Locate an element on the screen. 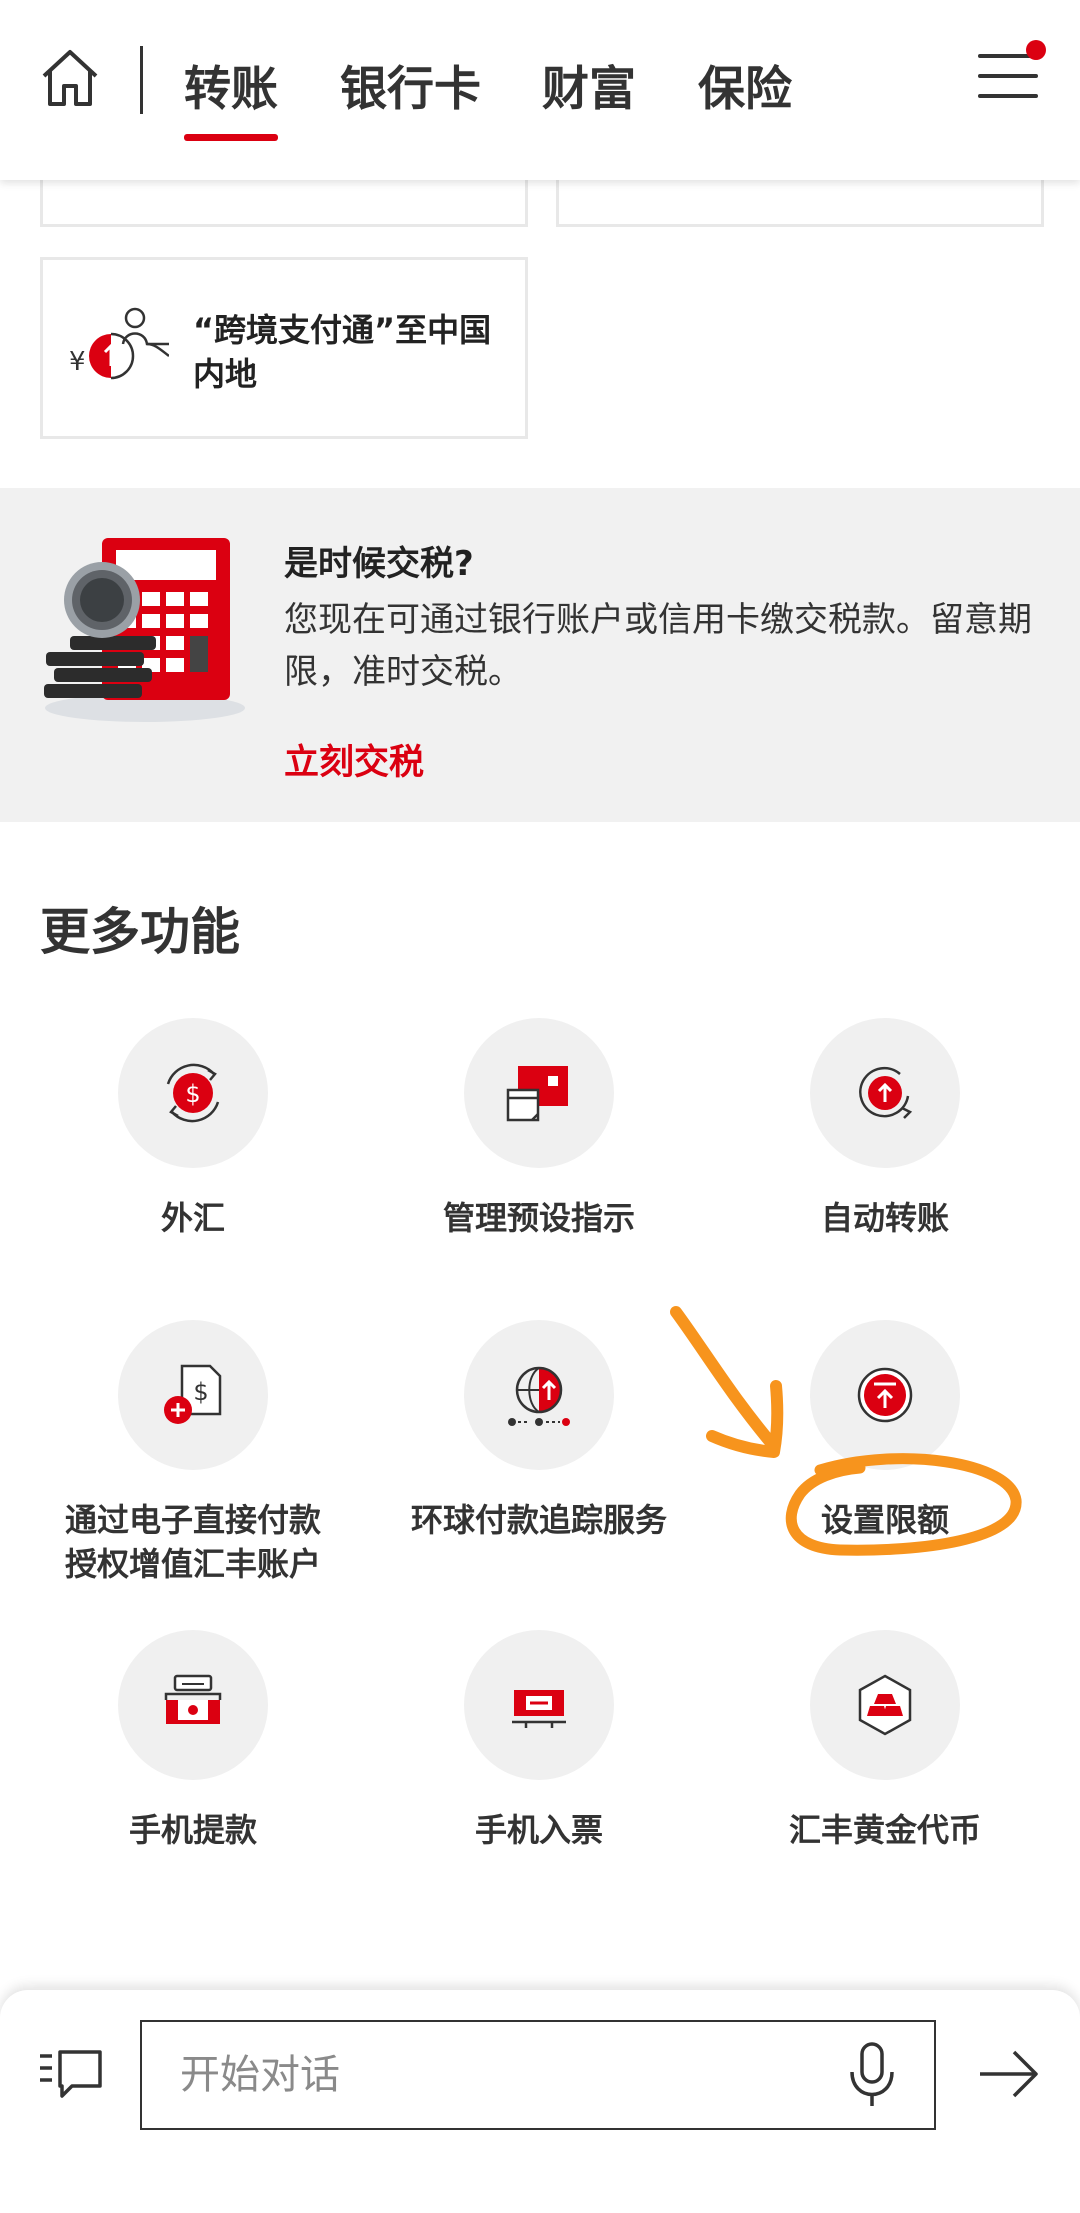  chat-bar is located at coordinates (540, 2101).